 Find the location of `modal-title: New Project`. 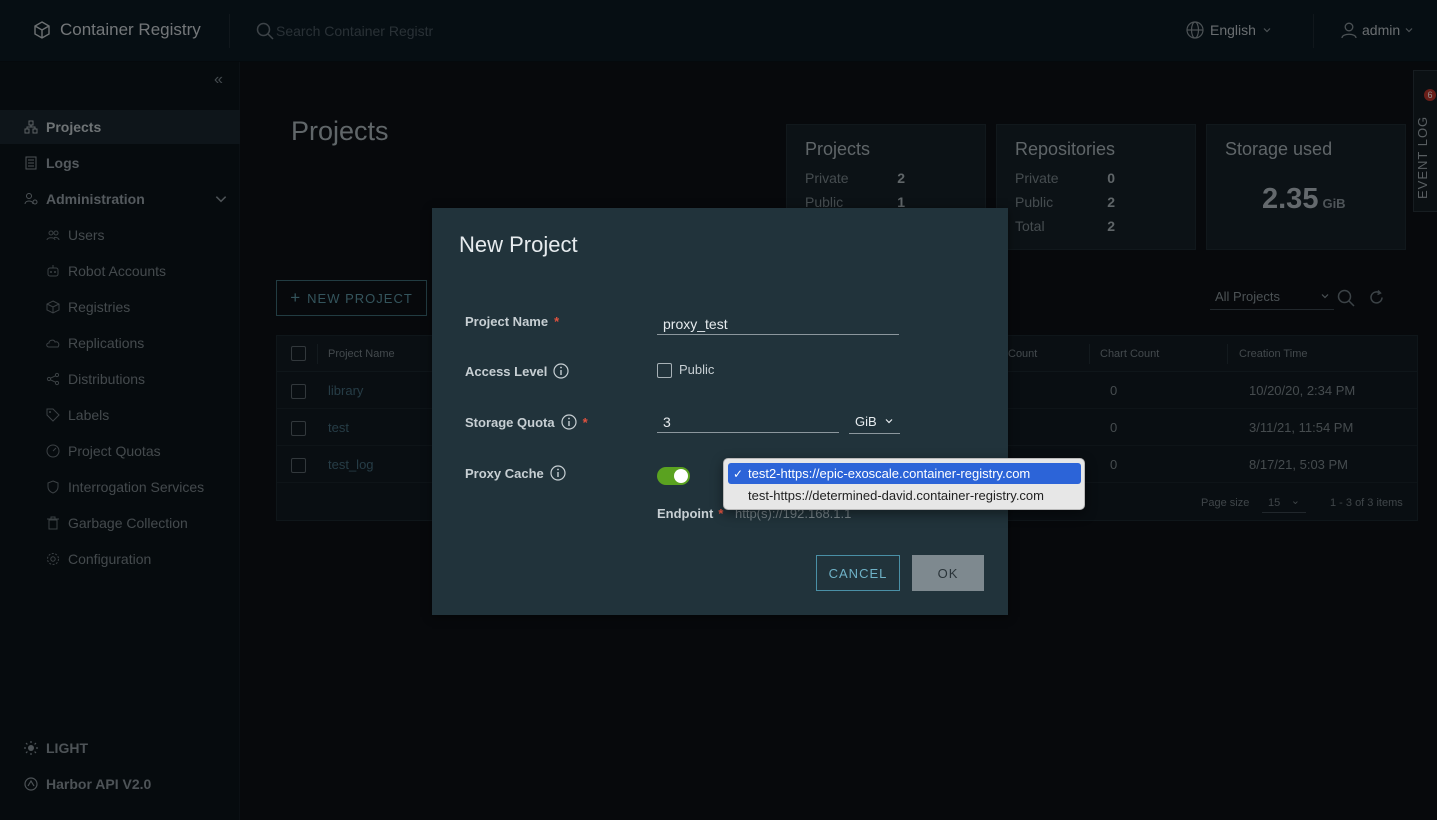

modal-title: New Project is located at coordinates (518, 244).